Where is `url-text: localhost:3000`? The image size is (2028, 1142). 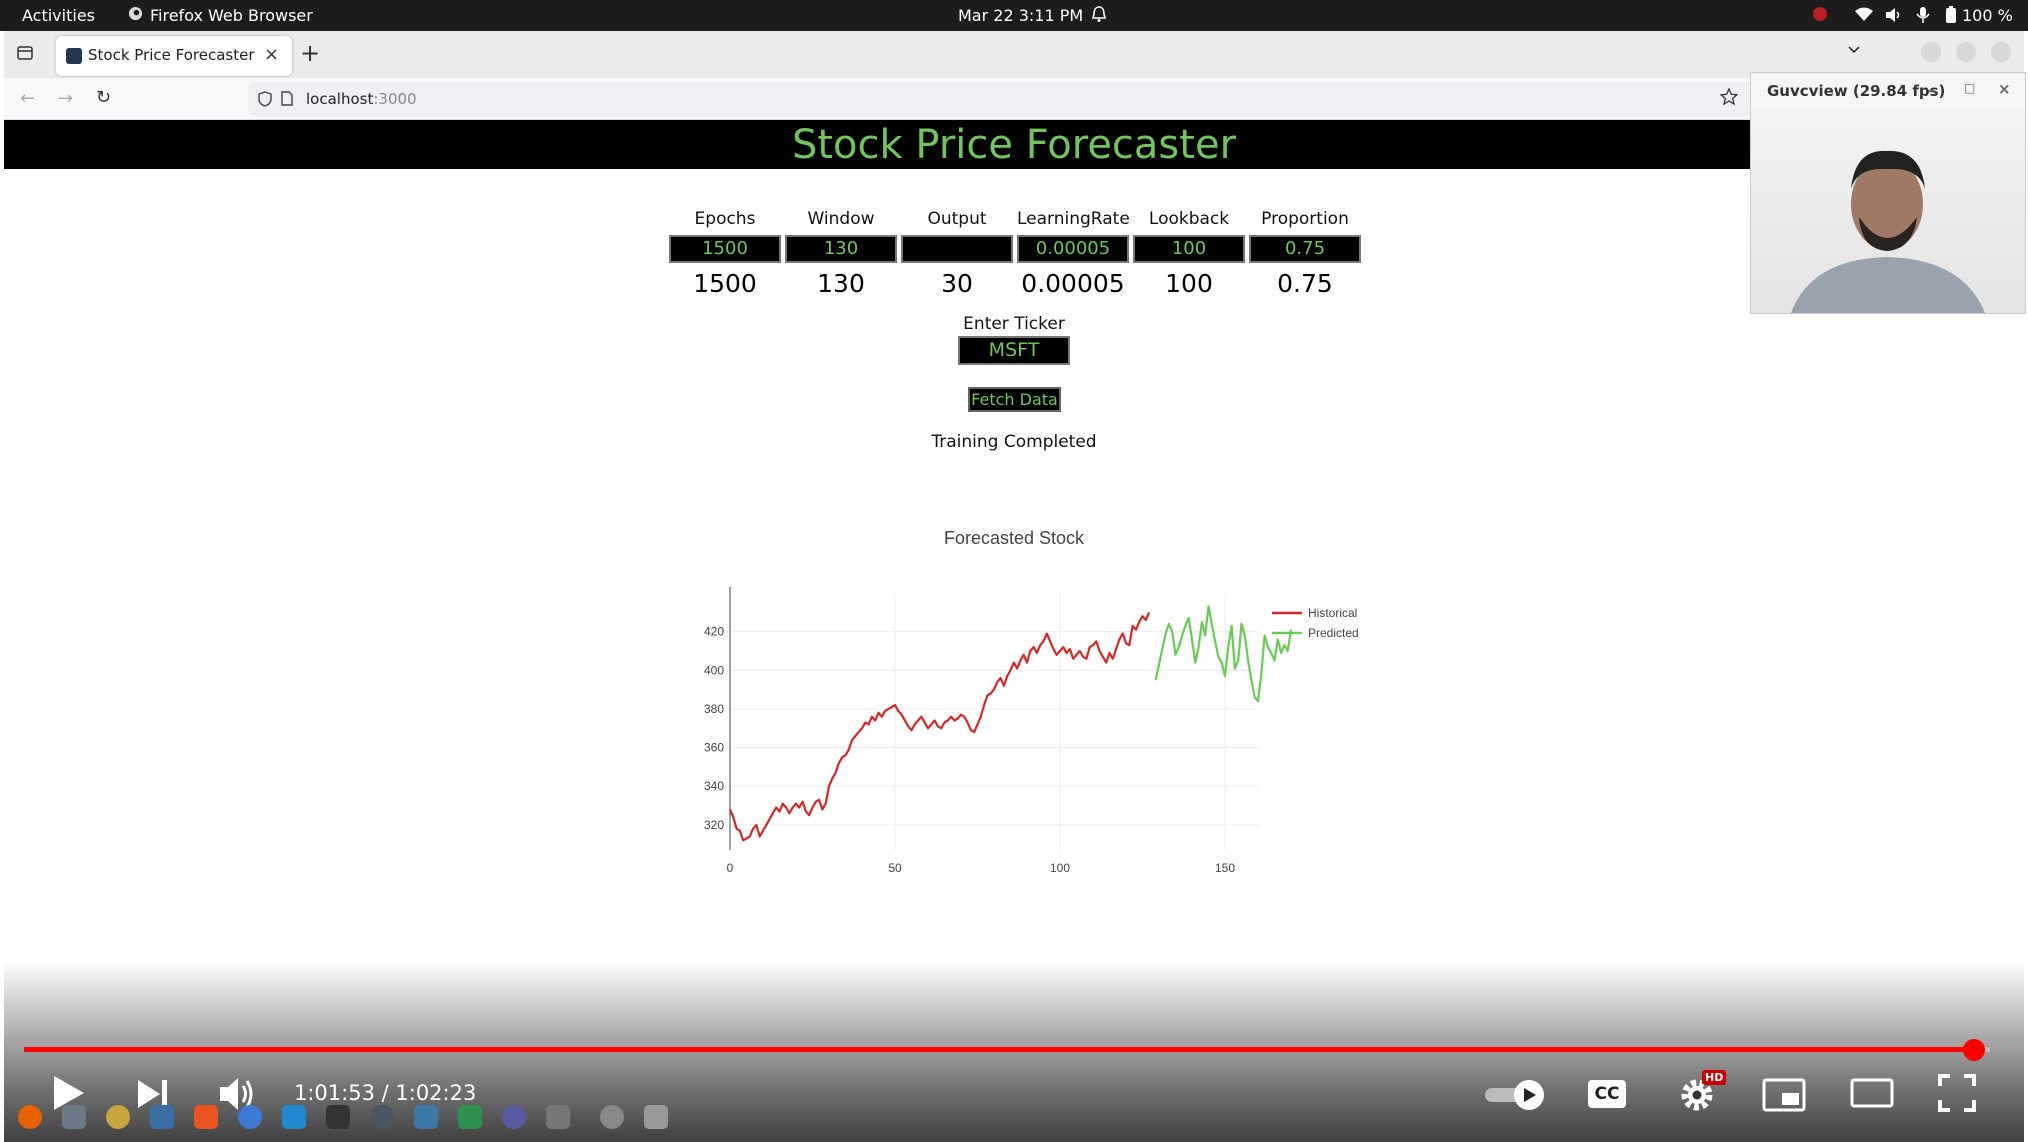
url-text: localhost:3000 is located at coordinates (361, 99).